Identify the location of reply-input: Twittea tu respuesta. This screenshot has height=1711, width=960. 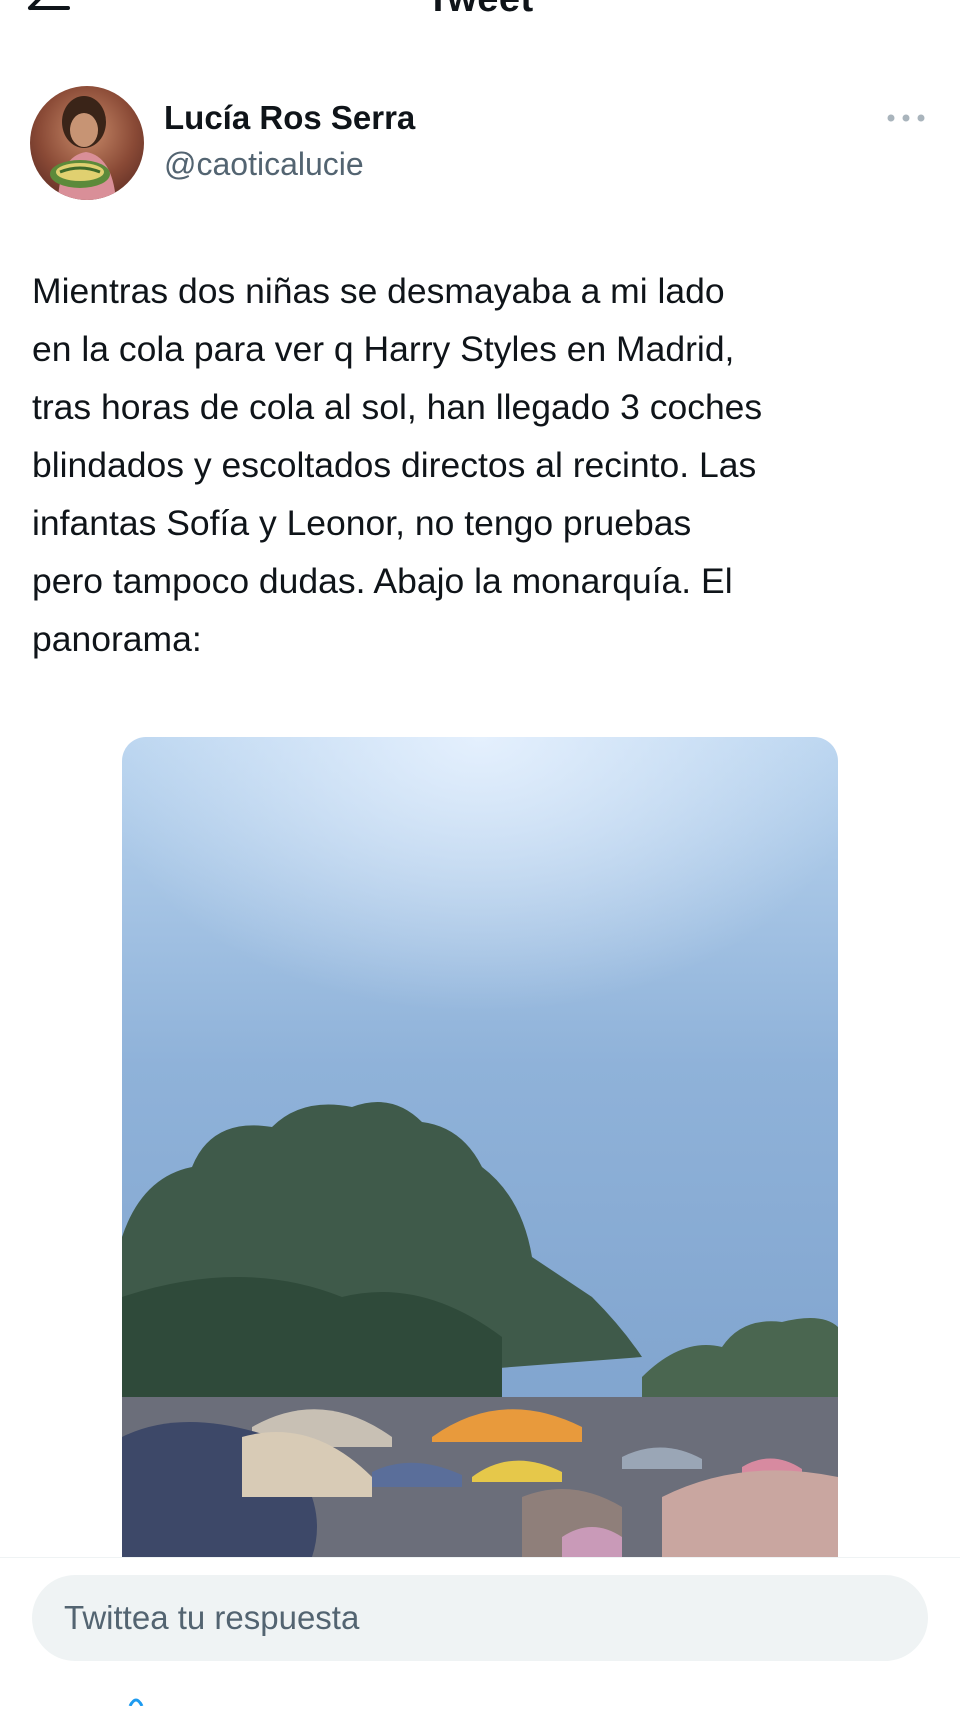
(480, 1618).